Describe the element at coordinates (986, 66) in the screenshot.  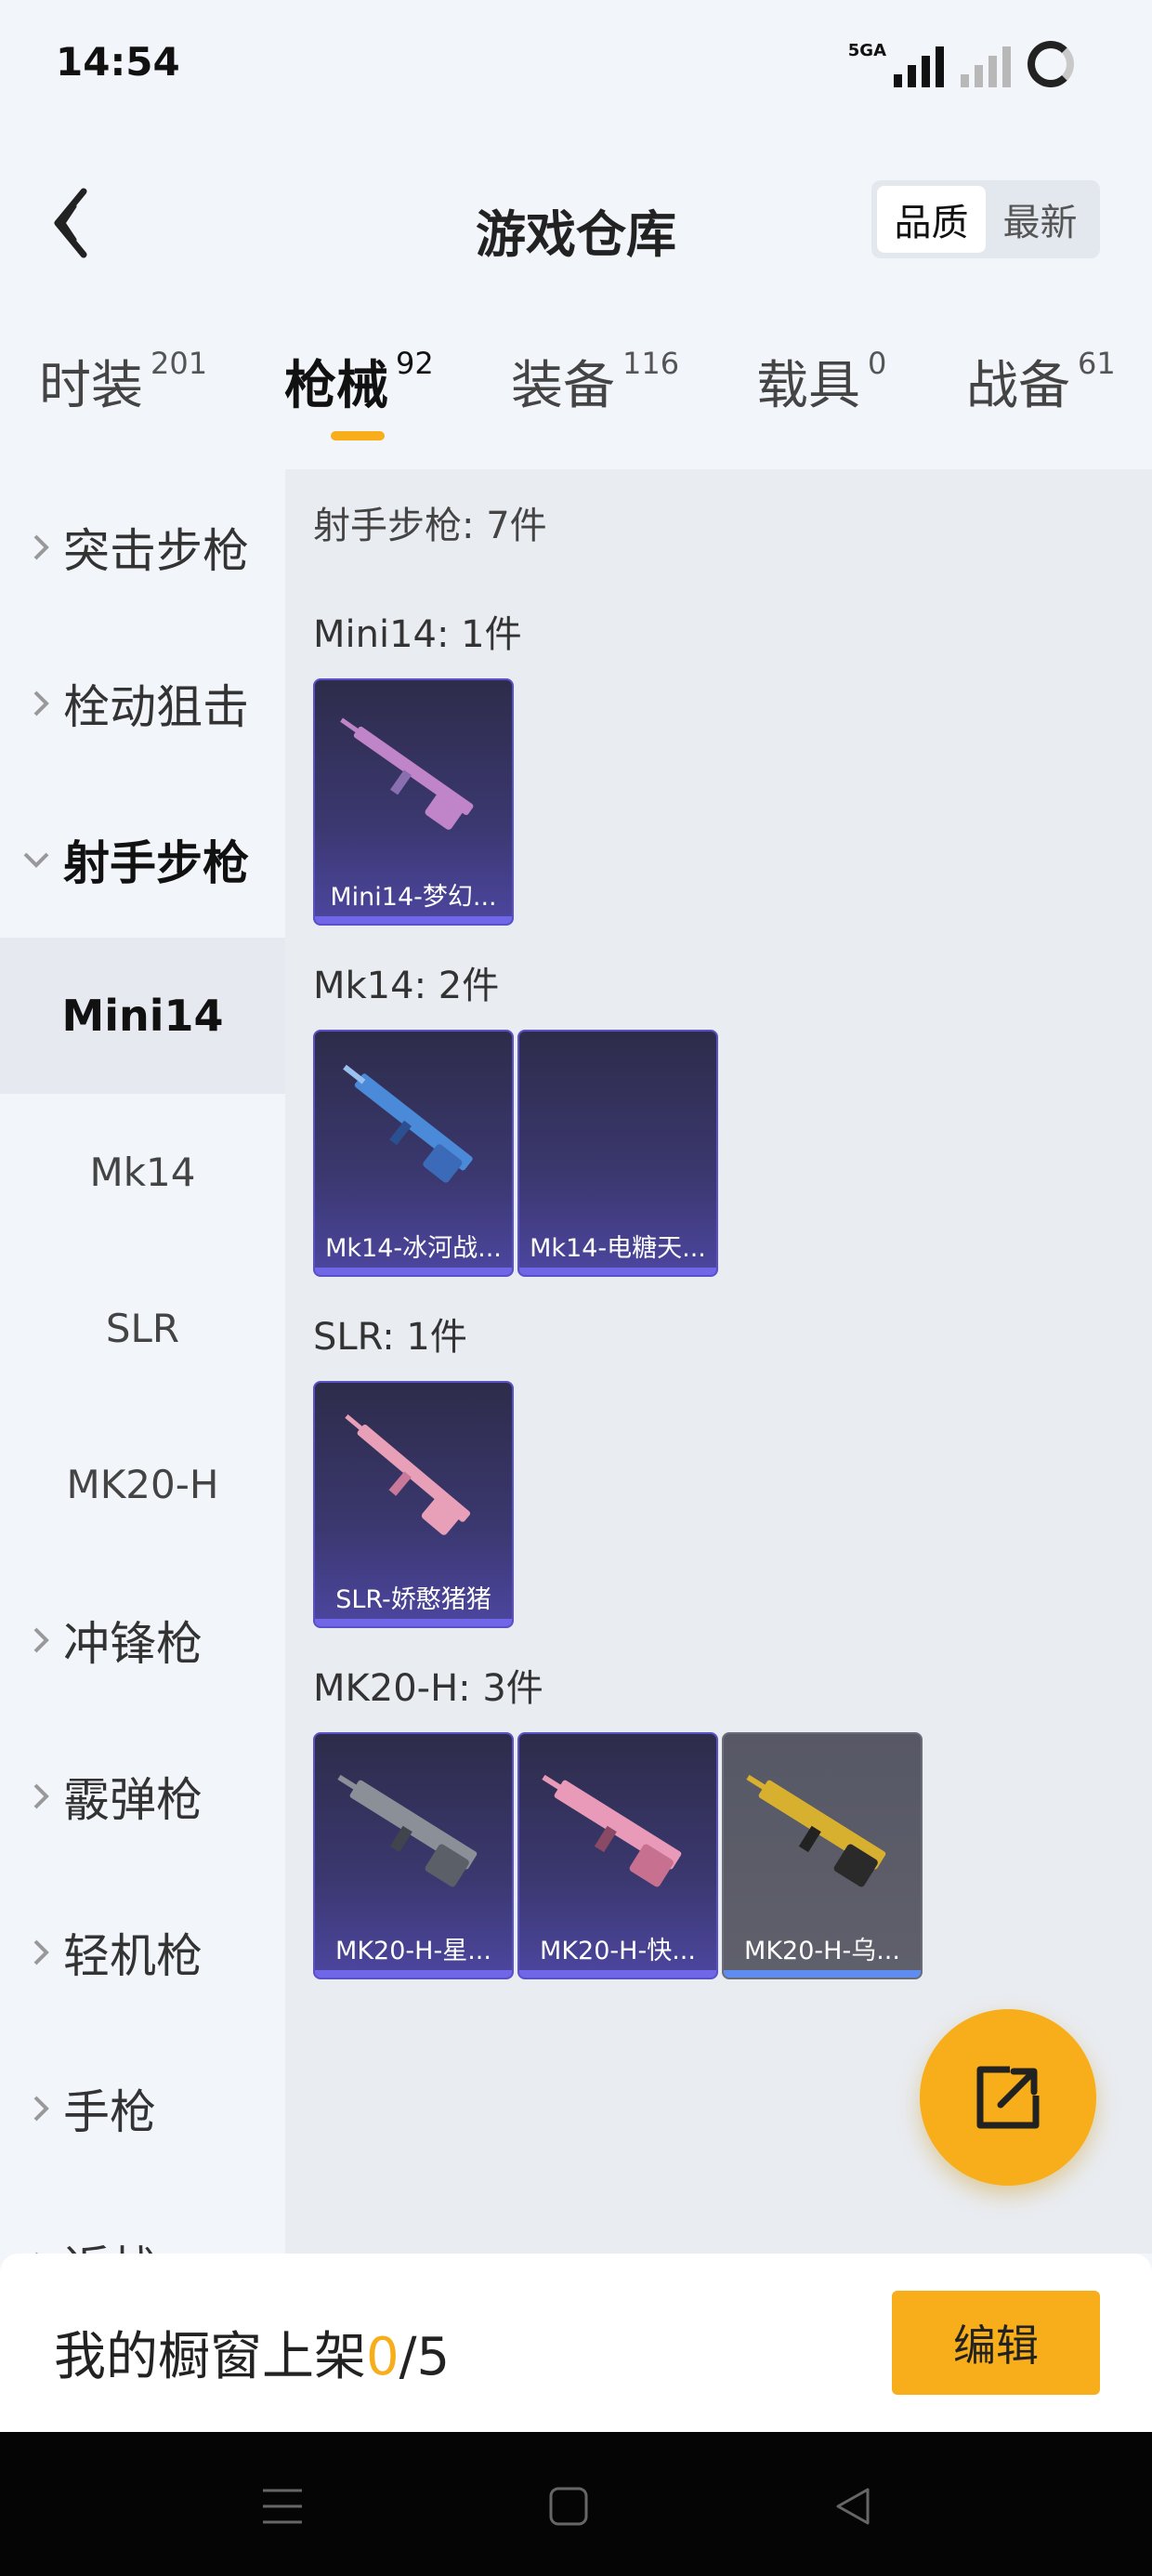
I see `signal-nosim-icon` at that location.